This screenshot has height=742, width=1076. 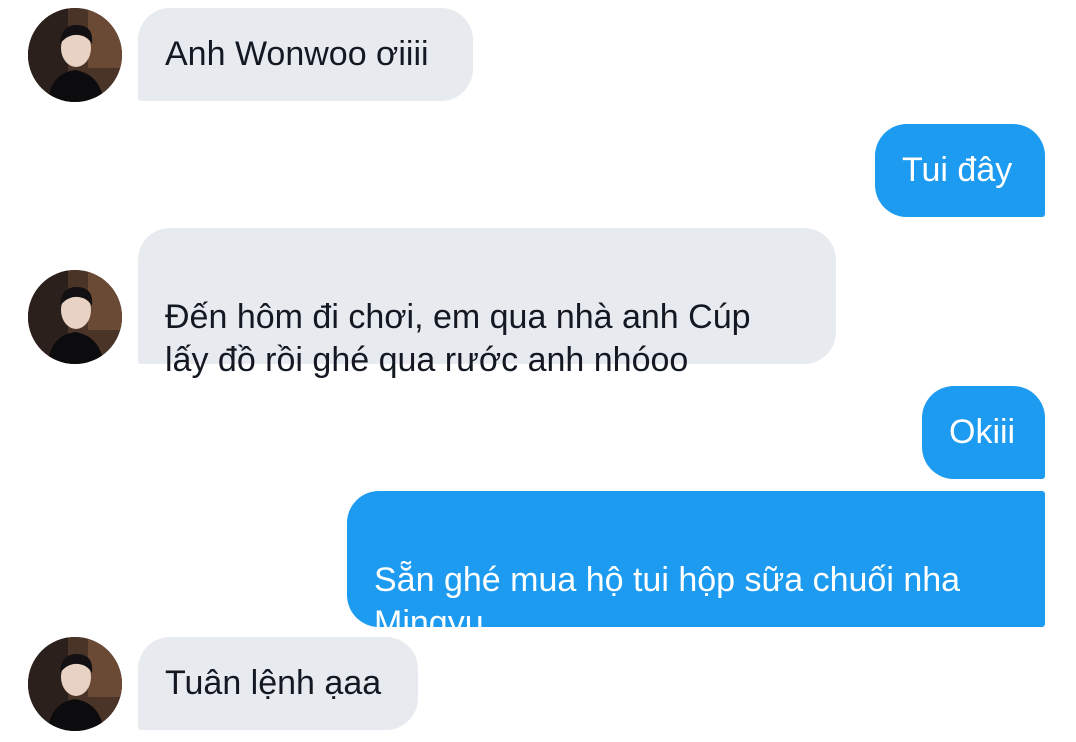 I want to click on message-text: Anh Wonwoo ơiiii, so click(x=297, y=54).